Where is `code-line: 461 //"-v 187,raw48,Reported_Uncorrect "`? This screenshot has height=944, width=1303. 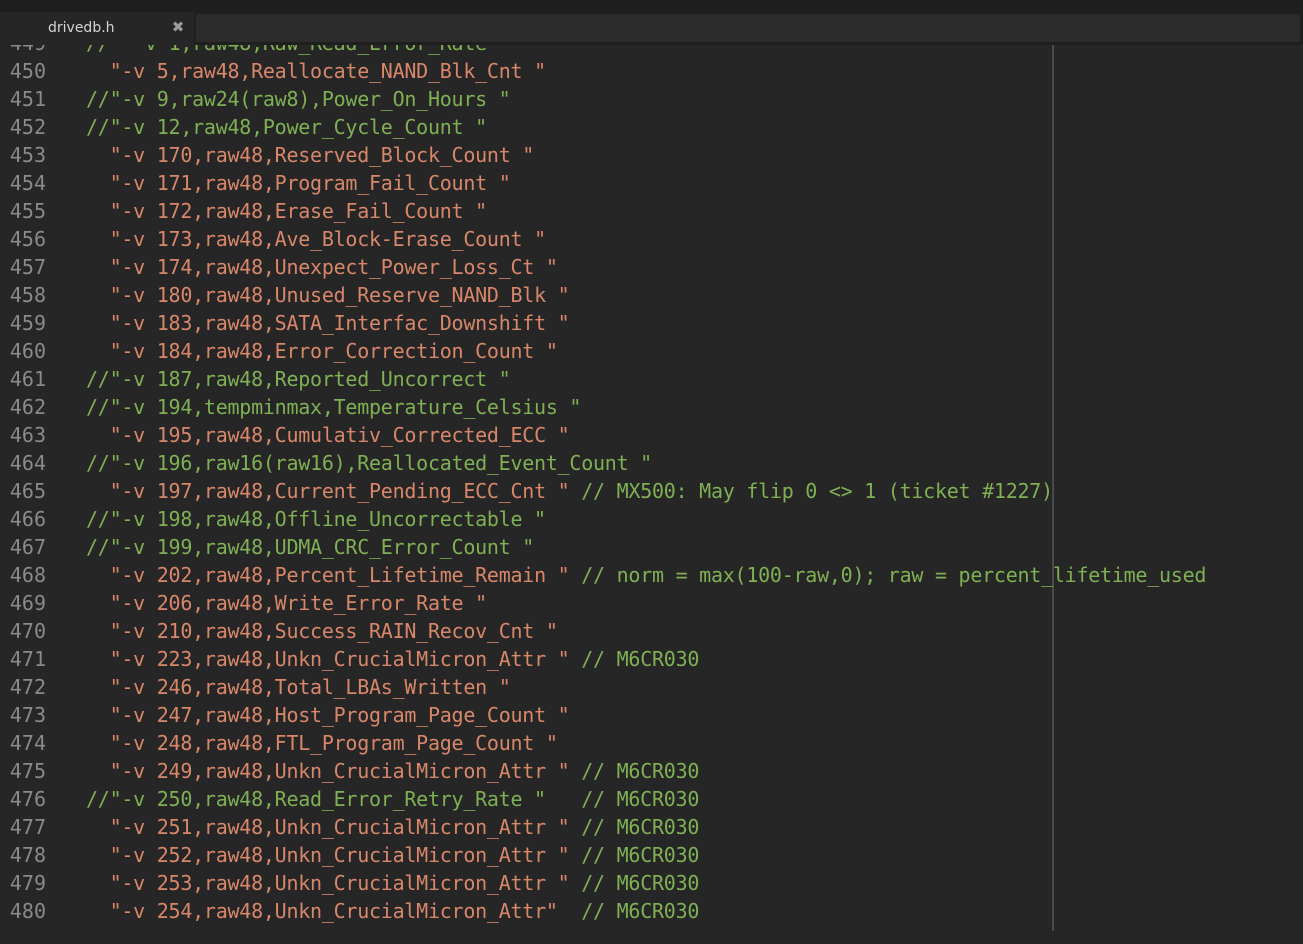 code-line: 461 //"-v 187,raw48,Reported_Uncorrect " is located at coordinates (651, 379).